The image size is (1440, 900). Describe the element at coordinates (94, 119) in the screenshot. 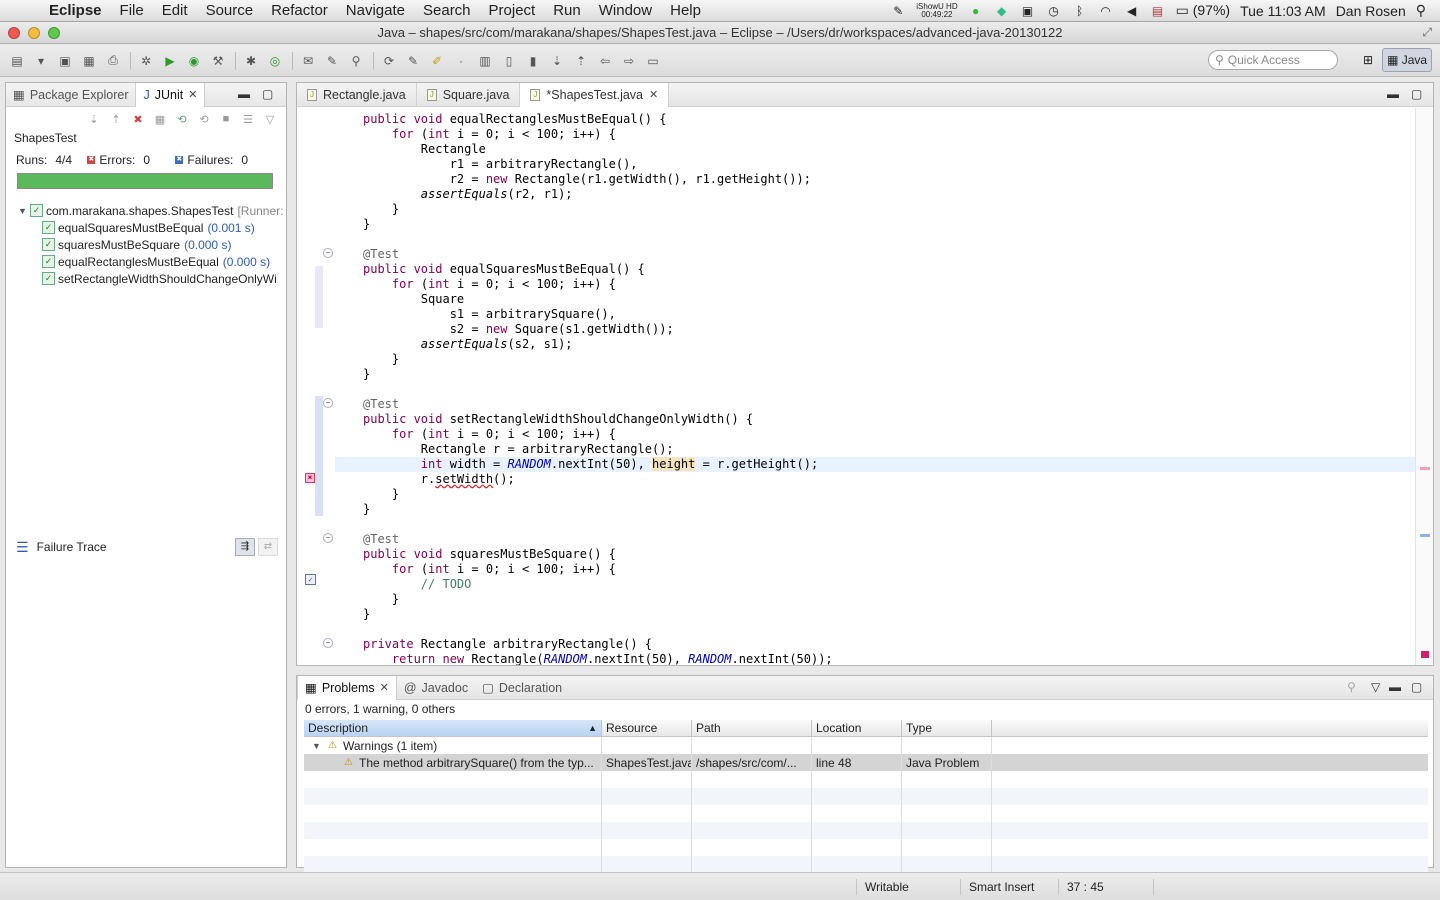

I see `next-failure-icon: ⇣` at that location.